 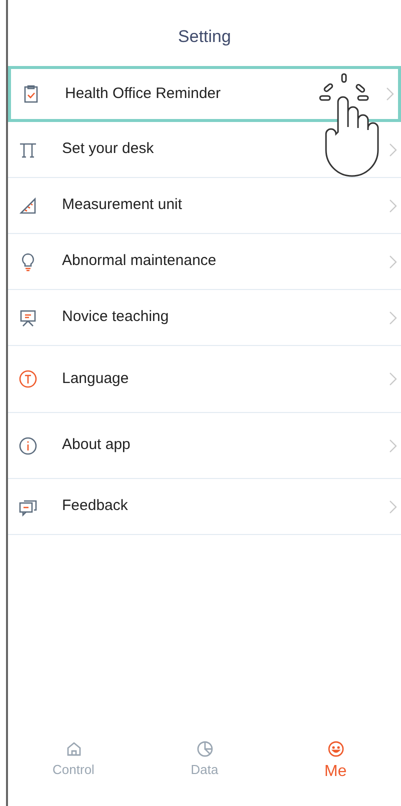 What do you see at coordinates (204, 37) in the screenshot?
I see `page-title: Setting` at bounding box center [204, 37].